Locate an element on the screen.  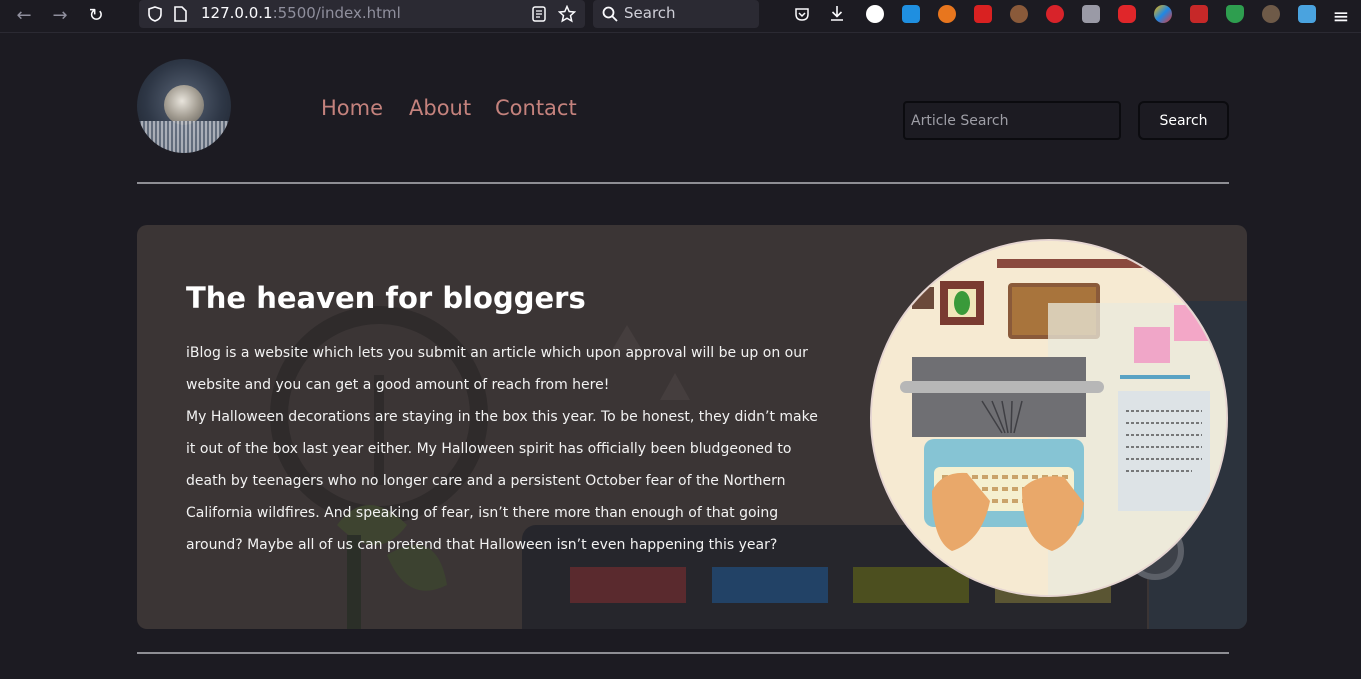
header-divider is located at coordinates (683, 183).